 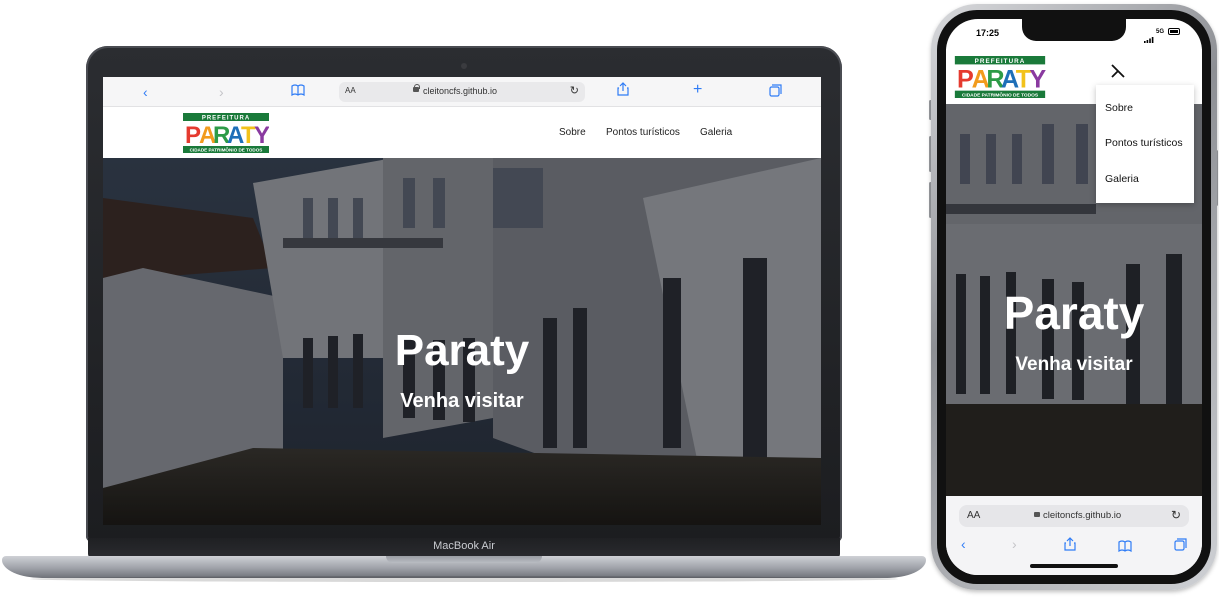 I want to click on safari-toolbar: ‹ › AA cleitoncfs.github.io ↻ +, so click(x=462, y=92).